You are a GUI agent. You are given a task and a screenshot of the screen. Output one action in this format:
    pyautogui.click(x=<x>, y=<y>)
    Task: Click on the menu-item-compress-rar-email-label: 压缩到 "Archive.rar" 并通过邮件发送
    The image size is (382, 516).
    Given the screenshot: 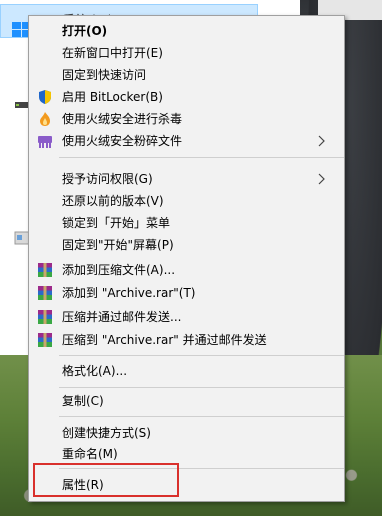 What is the action you would take?
    pyautogui.click(x=164, y=340)
    